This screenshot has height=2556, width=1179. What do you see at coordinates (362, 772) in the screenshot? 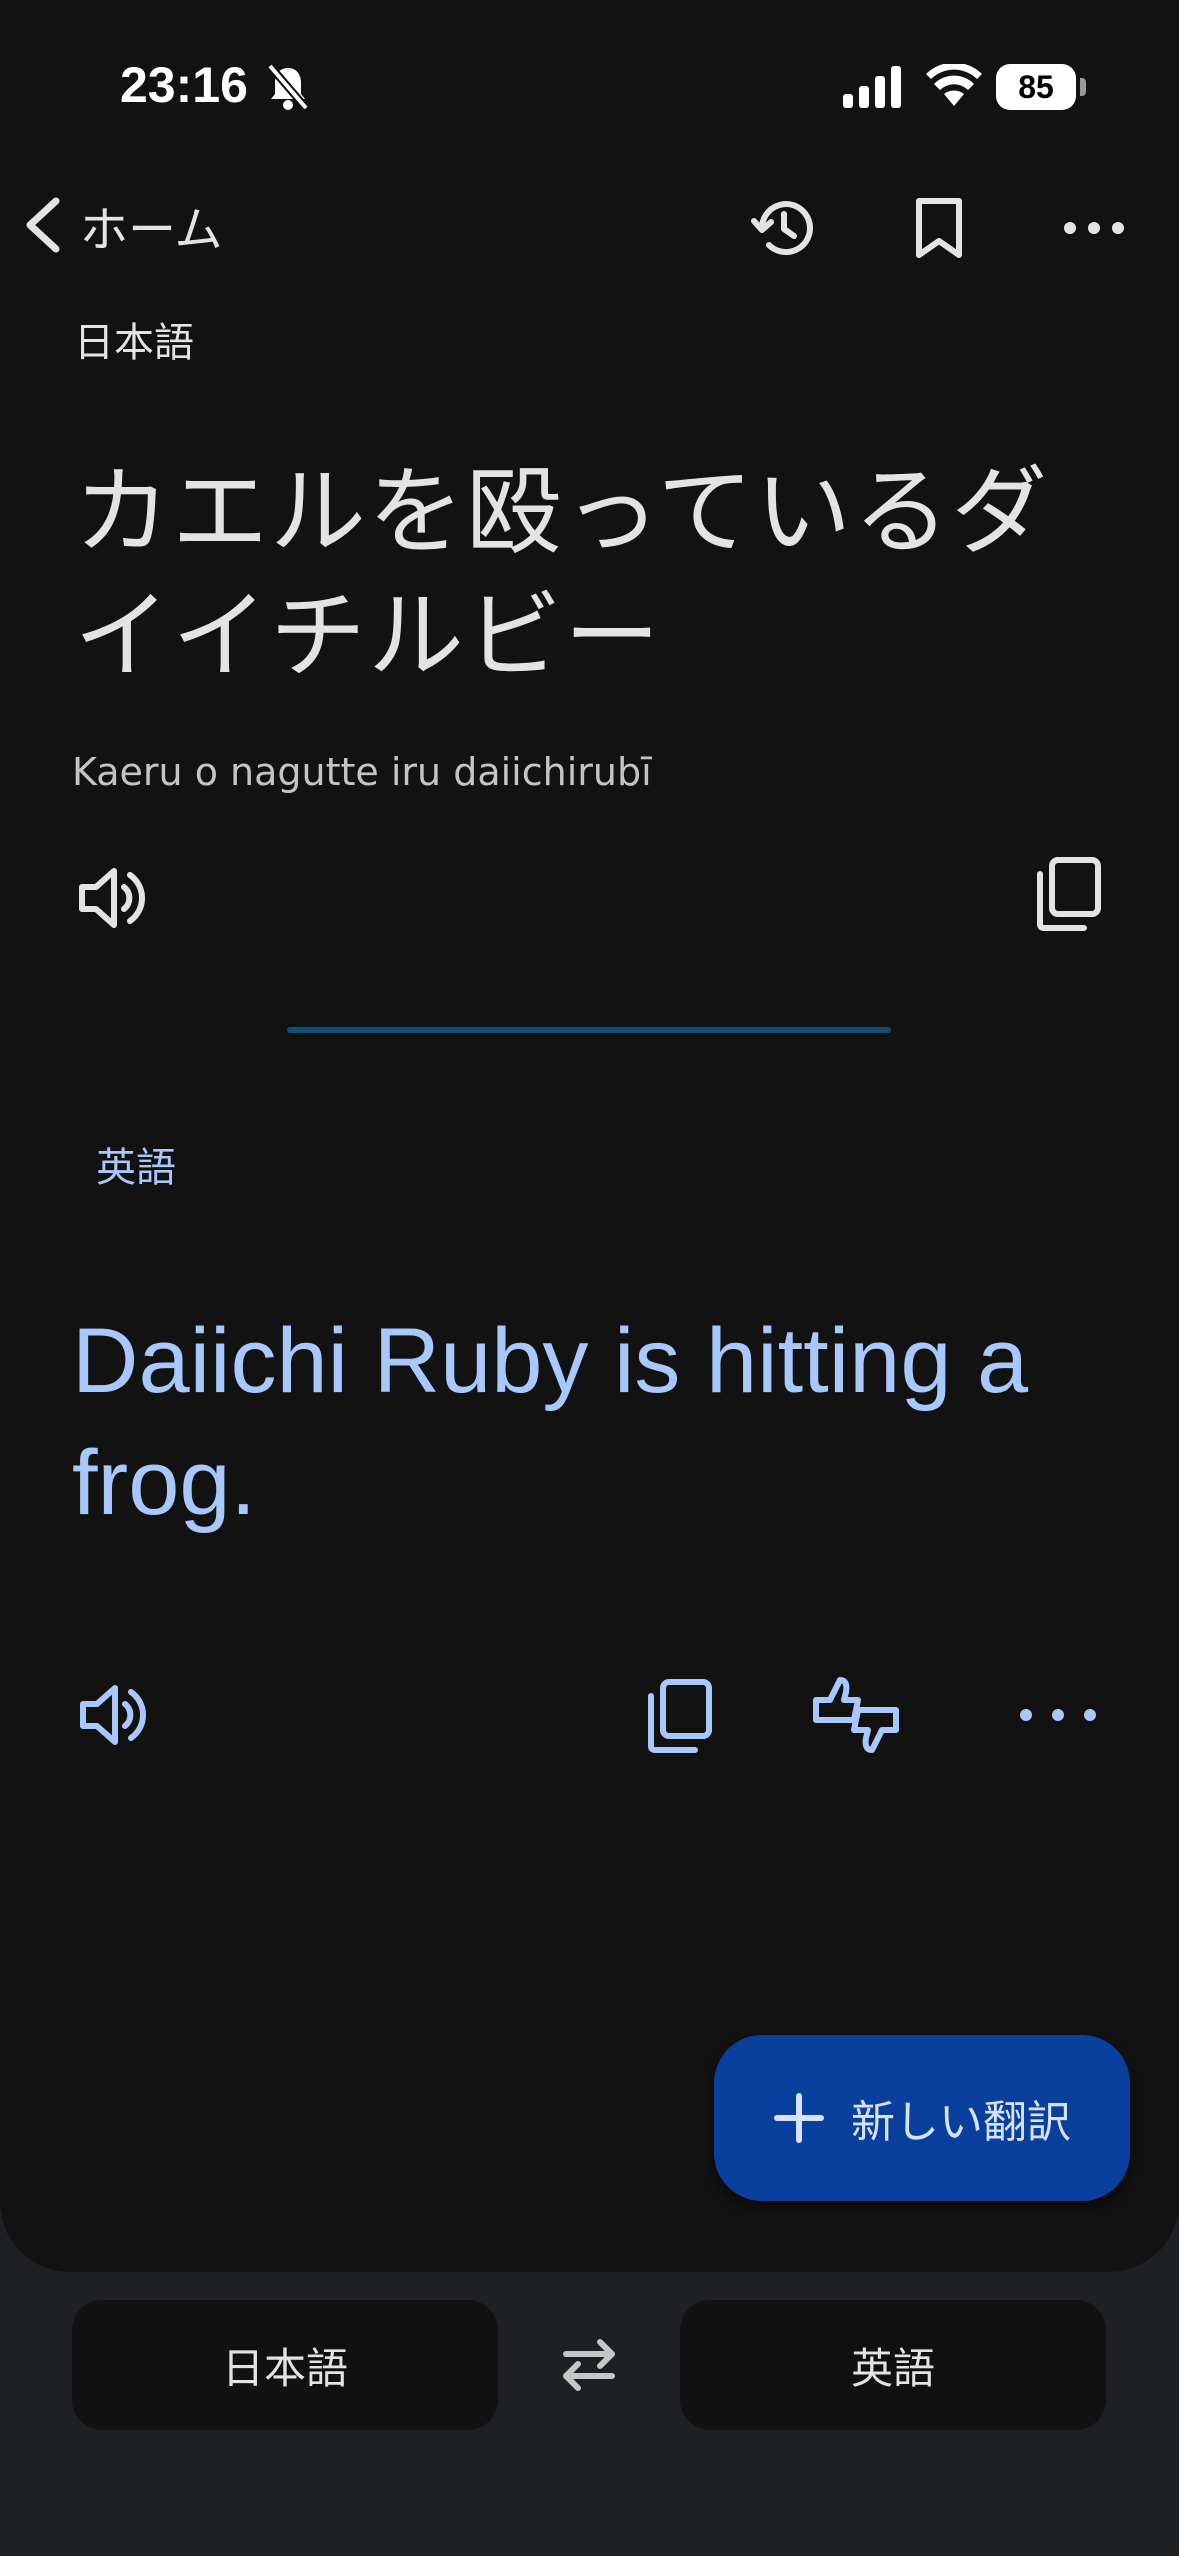
I see `romanization-text: Kaeru o nagutte iru daiichirubī` at bounding box center [362, 772].